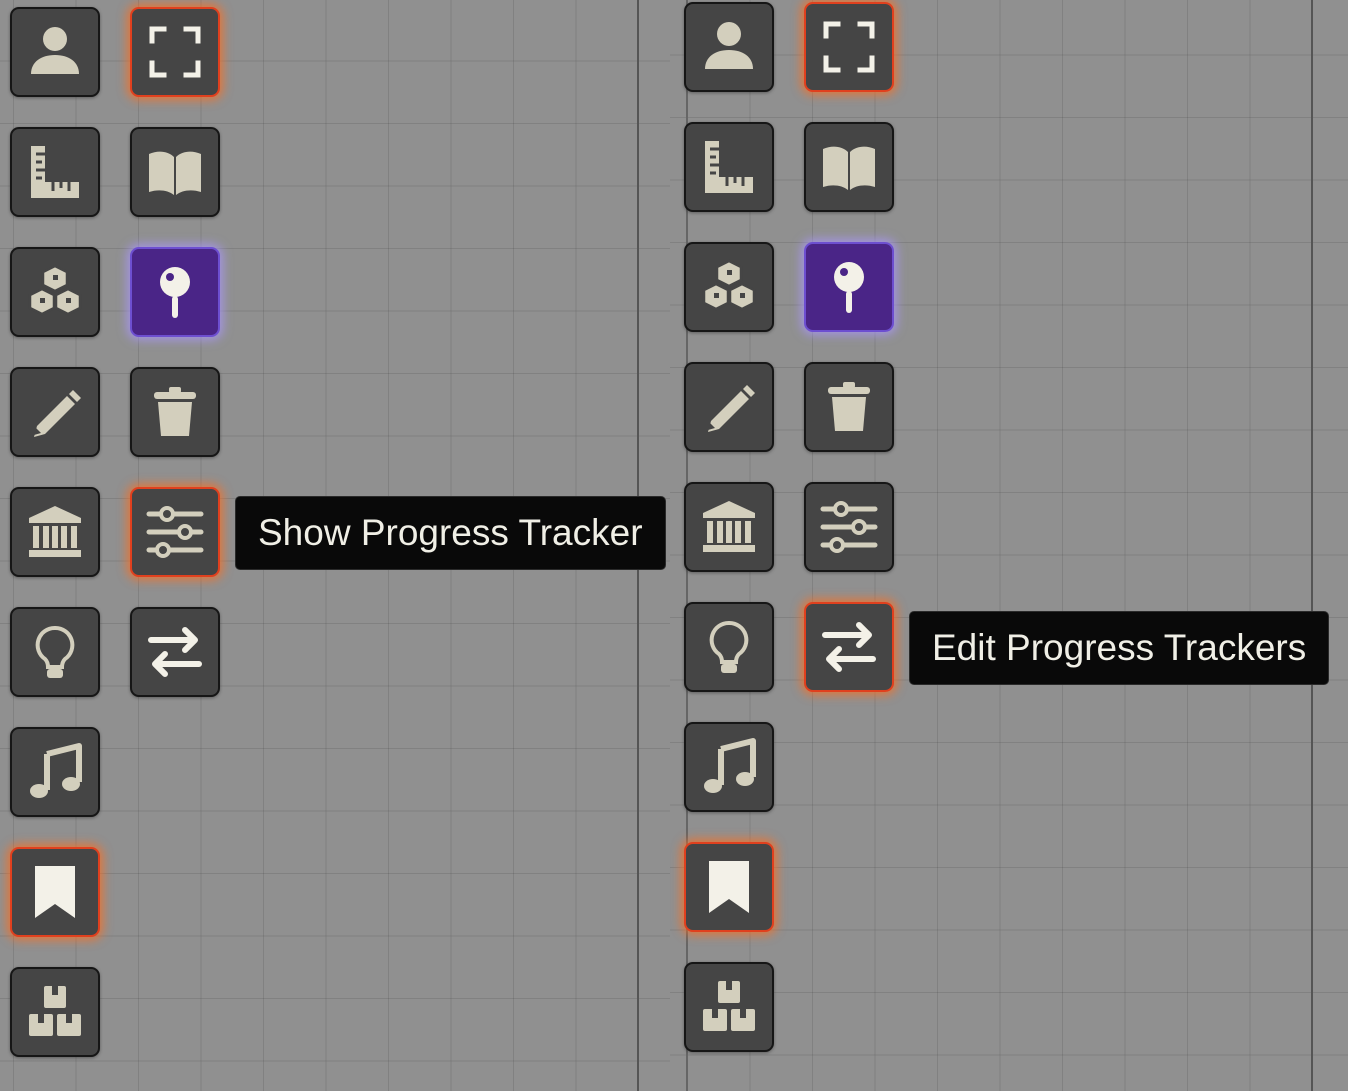  What do you see at coordinates (1119, 648) in the screenshot?
I see `tooltip: Edit Progress Trackers` at bounding box center [1119, 648].